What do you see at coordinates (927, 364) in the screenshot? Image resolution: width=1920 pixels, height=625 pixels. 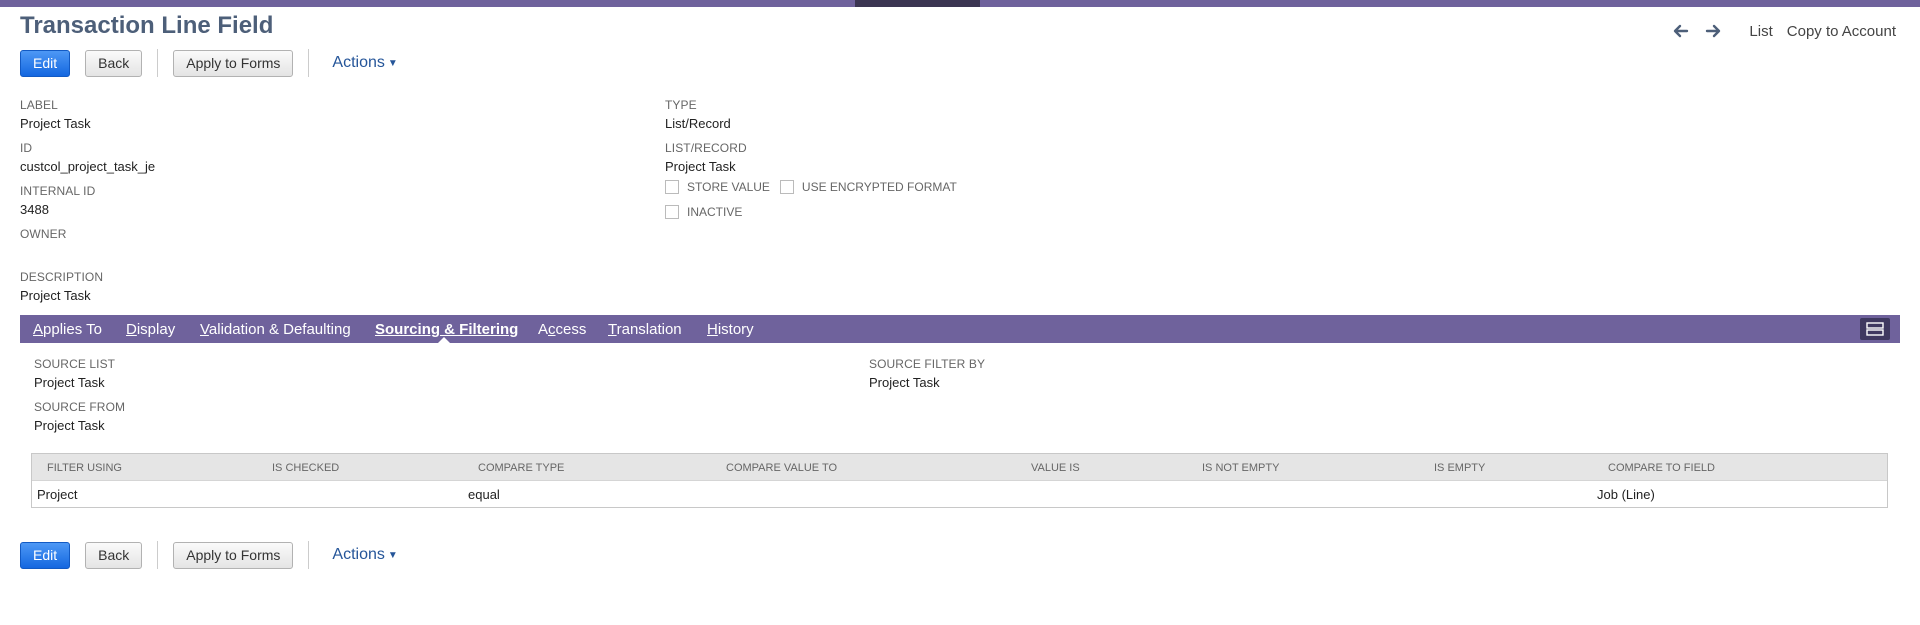 I see `field-label: SOURCE FILTER BY` at bounding box center [927, 364].